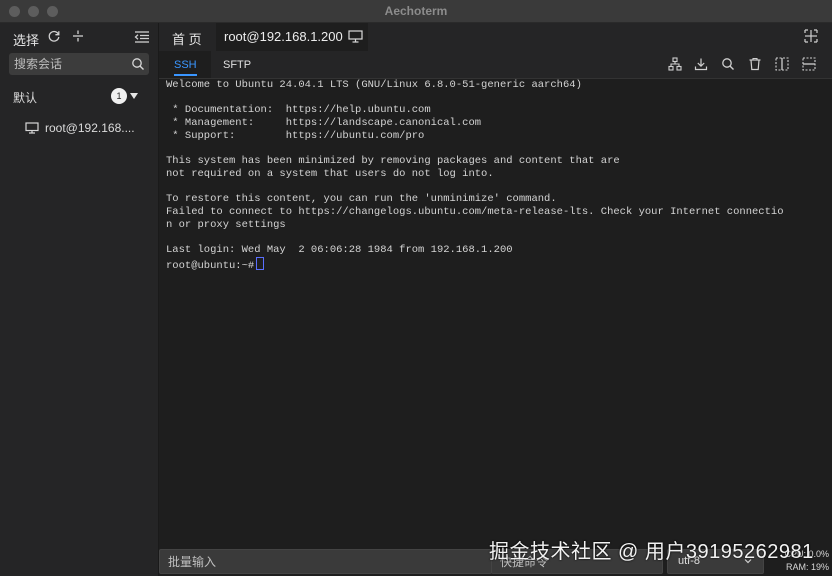  What do you see at coordinates (651, 552) in the screenshot?
I see `watermark: 掘金技术社区 @ 用户39195262981` at bounding box center [651, 552].